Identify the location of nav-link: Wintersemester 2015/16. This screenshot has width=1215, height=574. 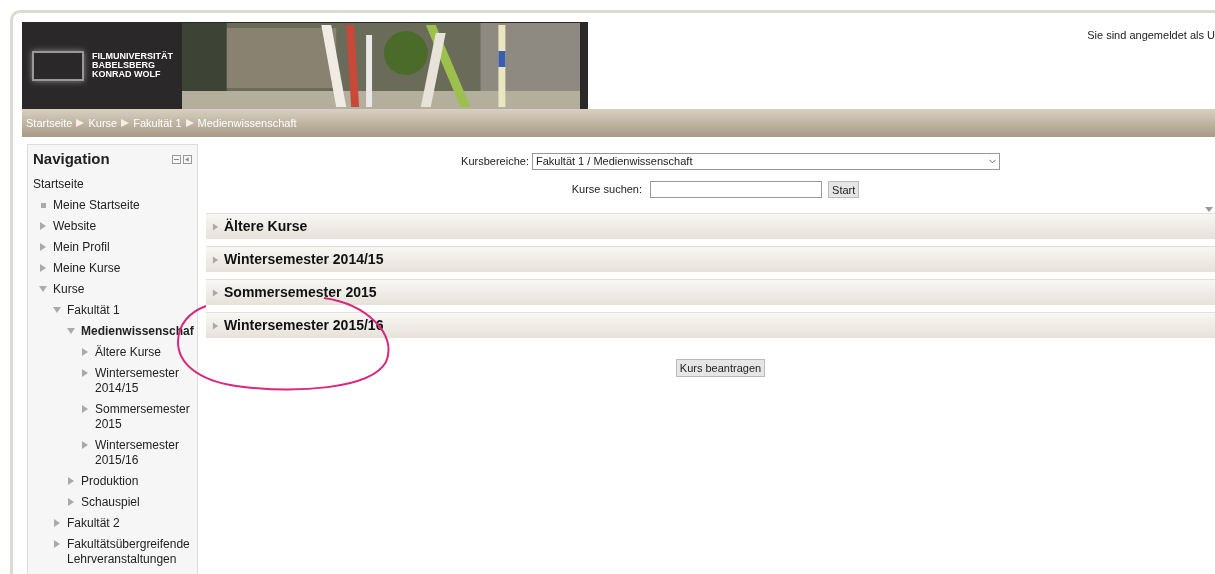
(143, 452).